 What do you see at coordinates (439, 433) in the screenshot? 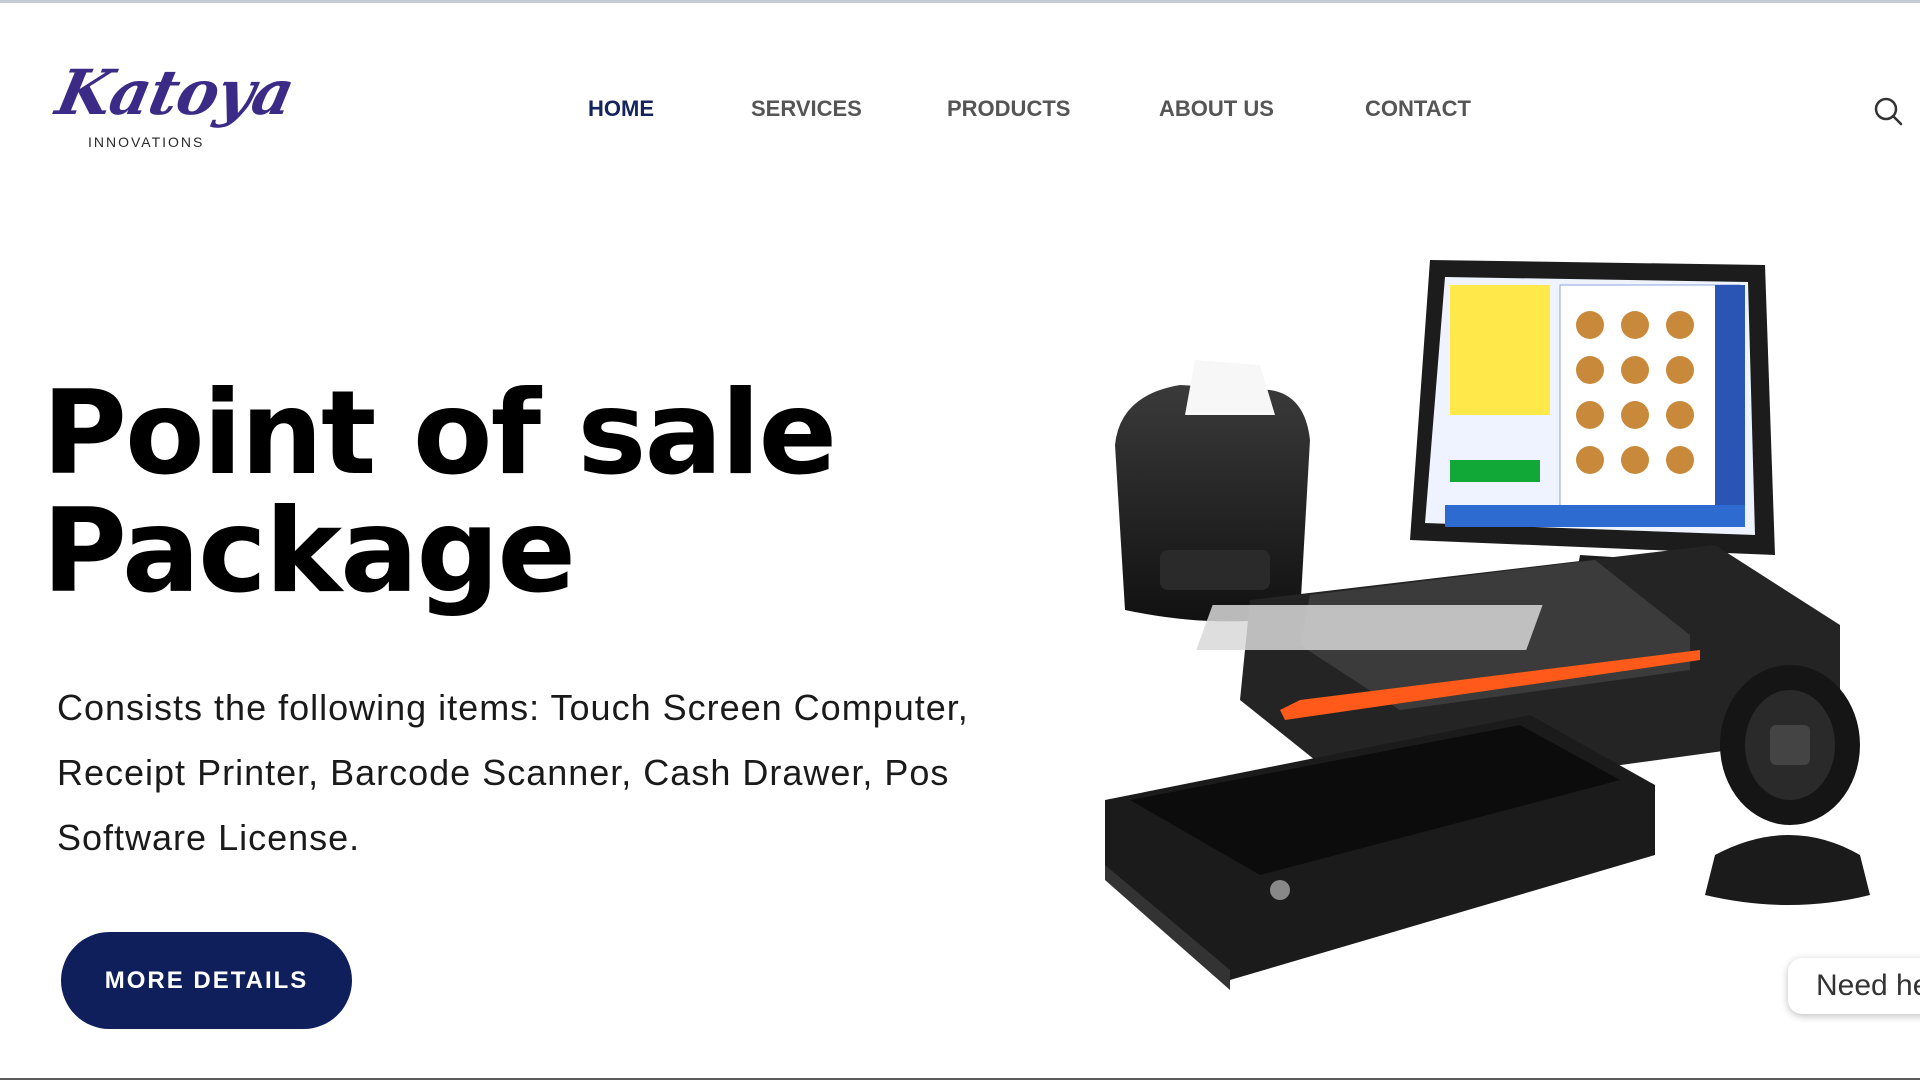
I see `hero-title-line-1: Point of sale` at bounding box center [439, 433].